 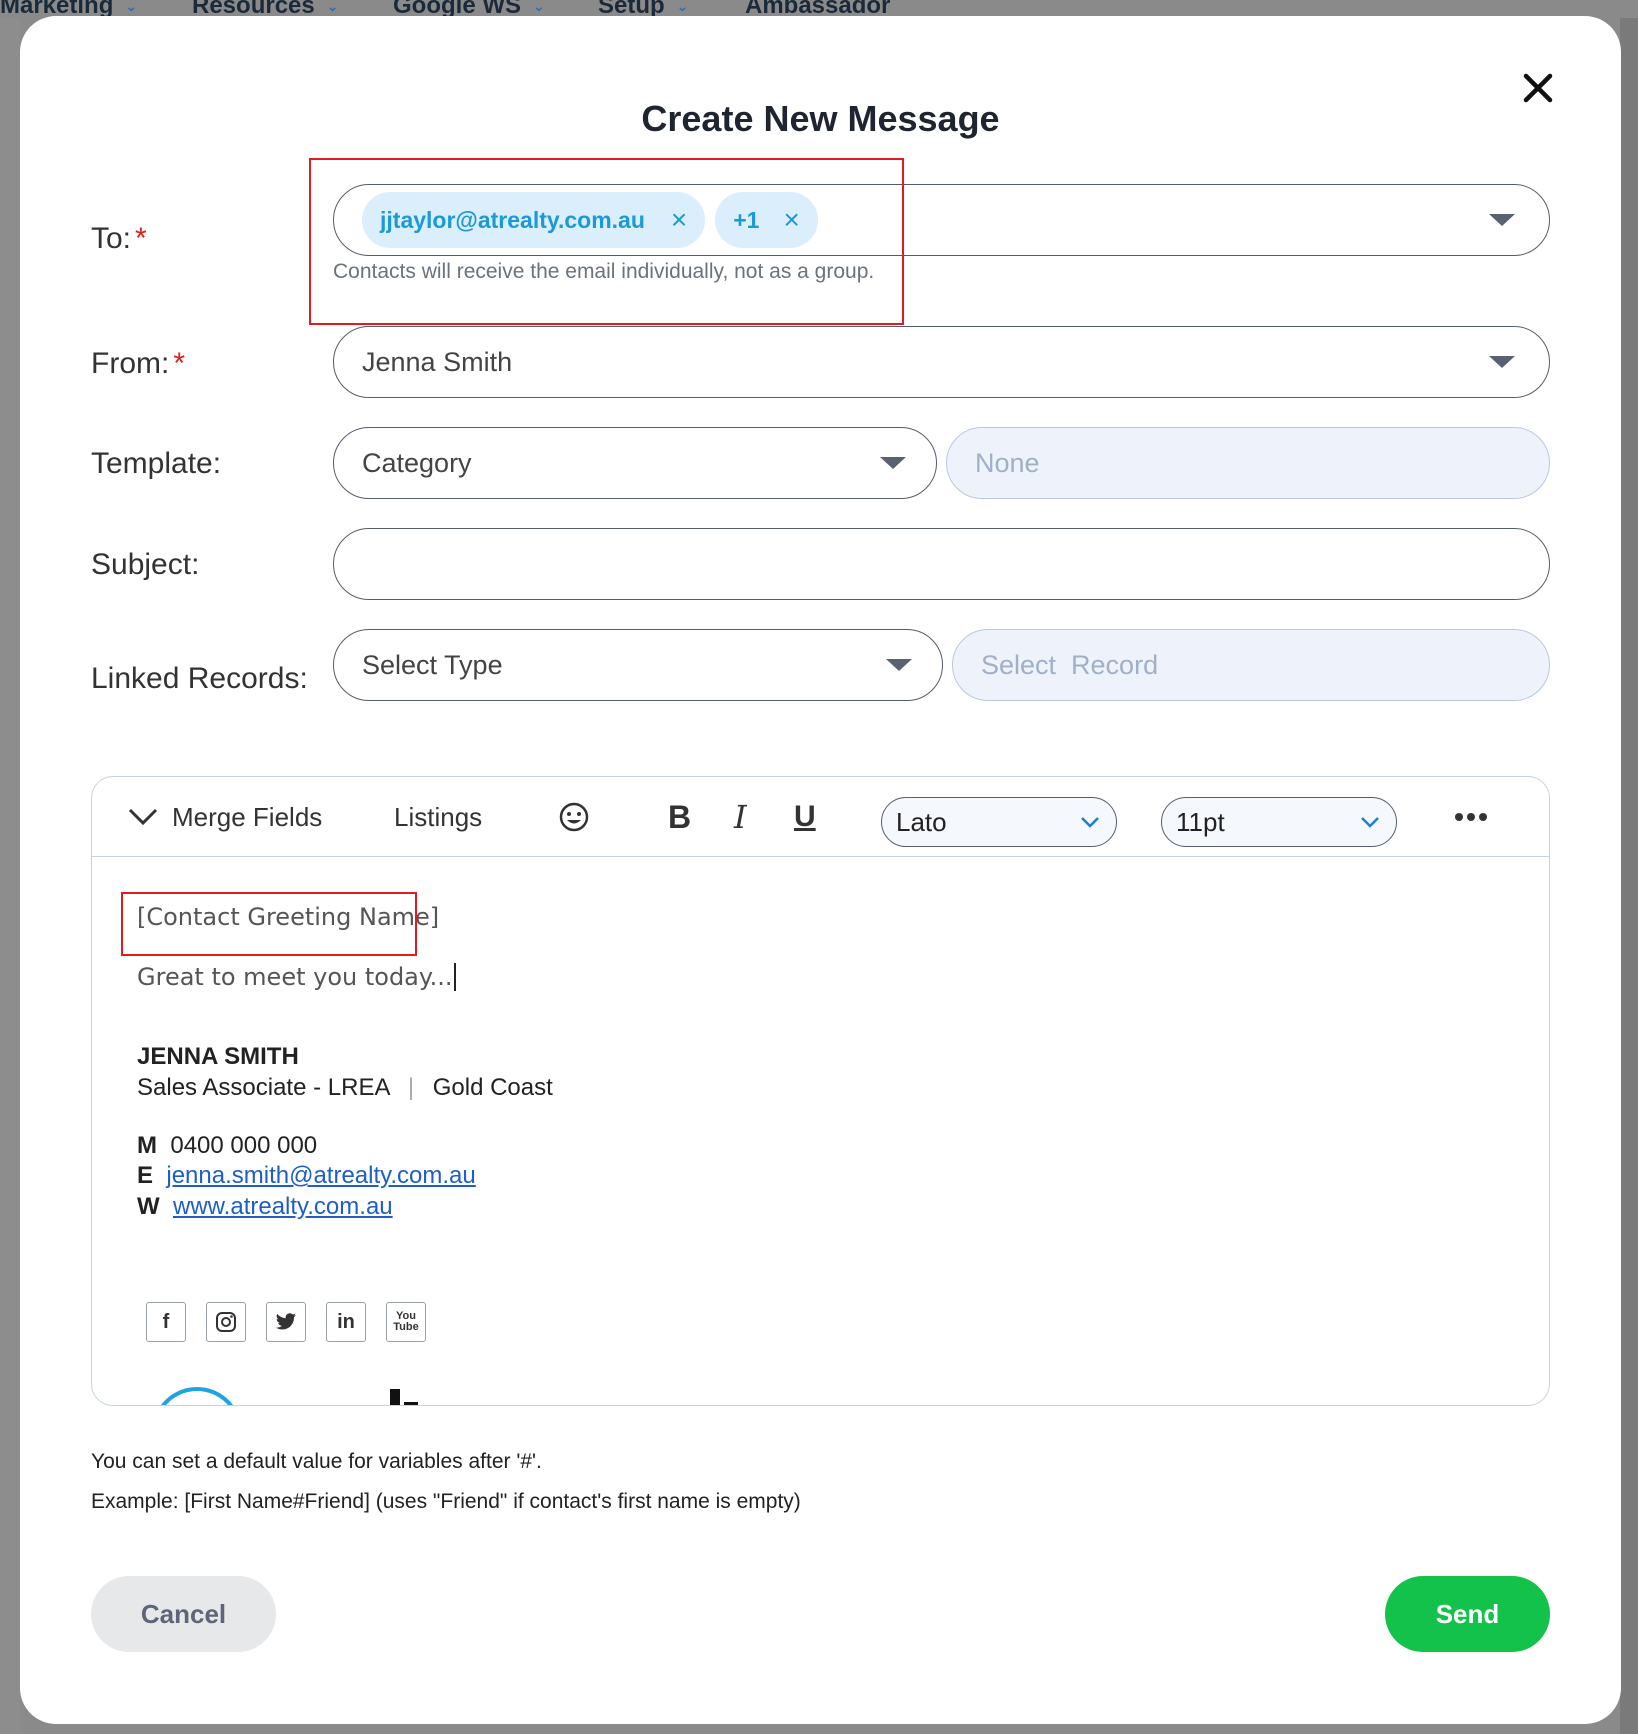 I want to click on signature-website: W www.atrealty.com.au, so click(x=265, y=1206).